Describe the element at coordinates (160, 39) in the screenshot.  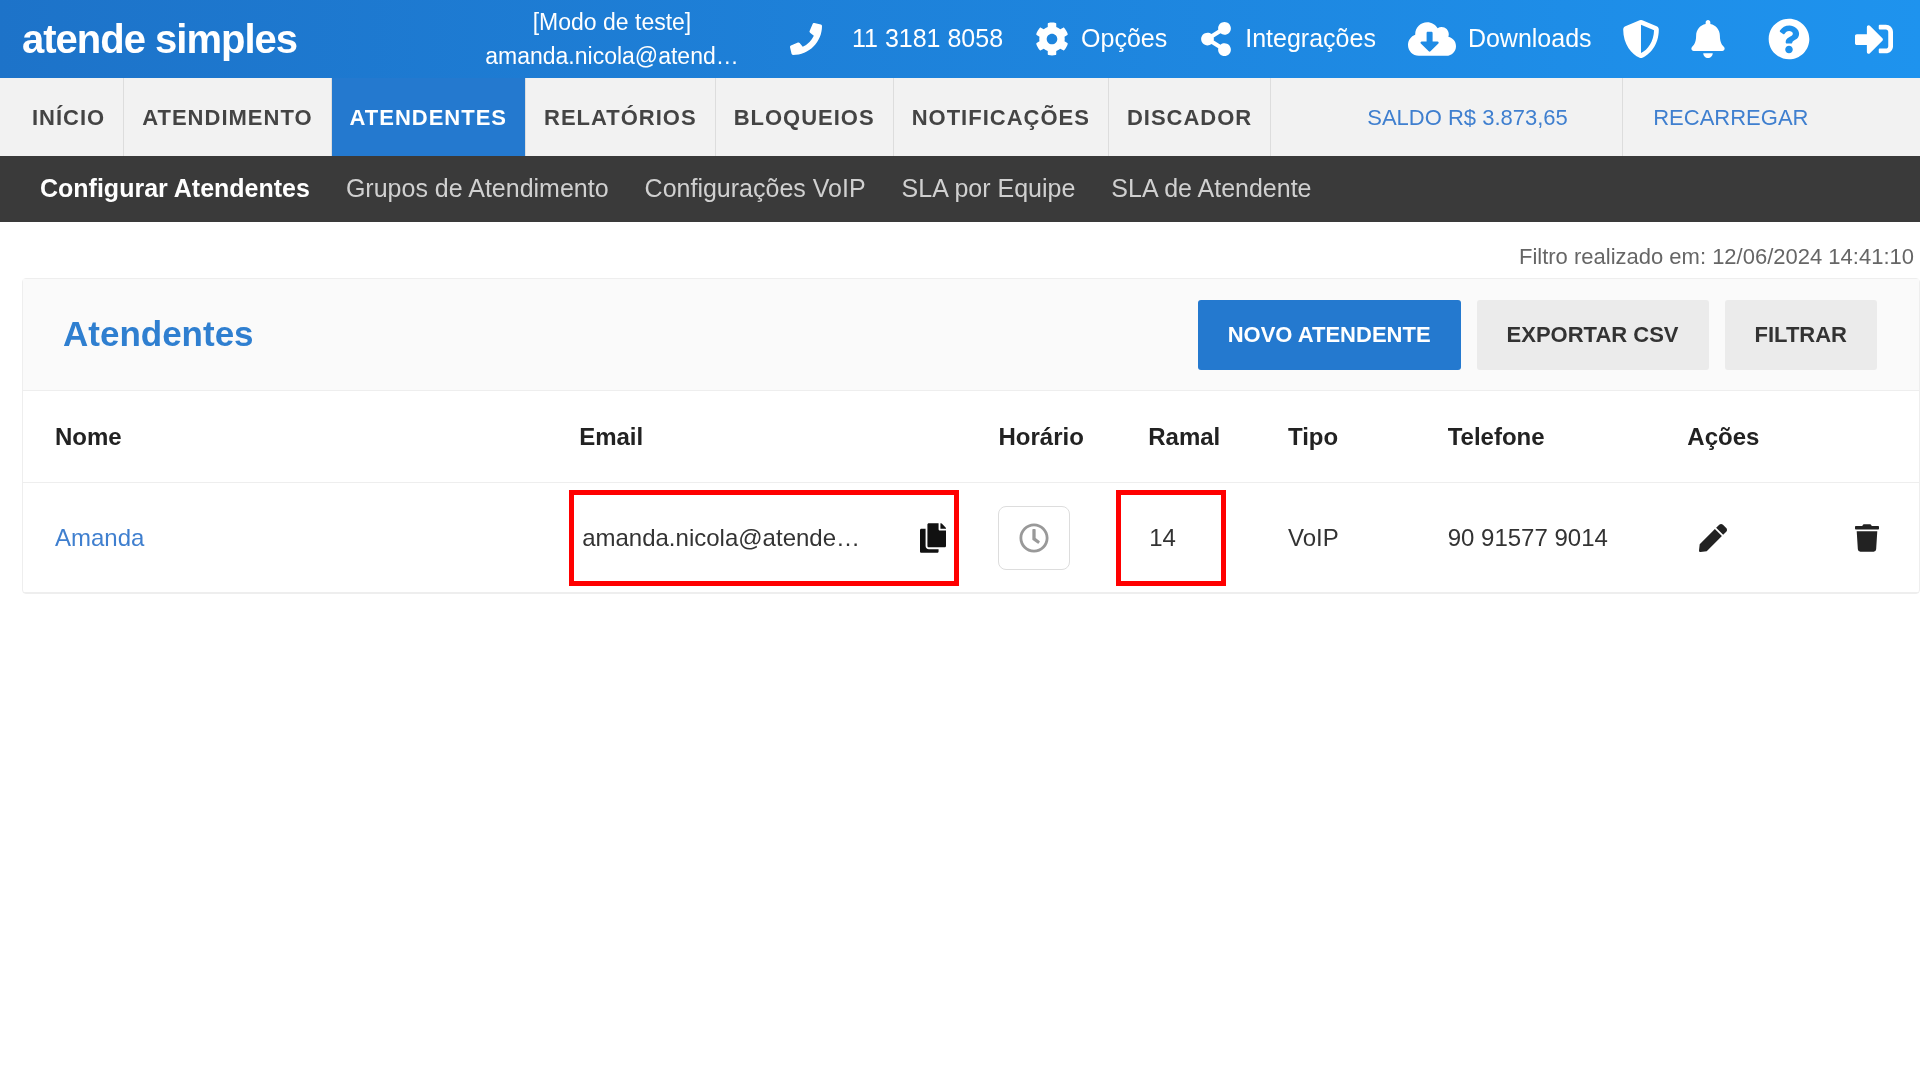
I see `logo: atende simples` at that location.